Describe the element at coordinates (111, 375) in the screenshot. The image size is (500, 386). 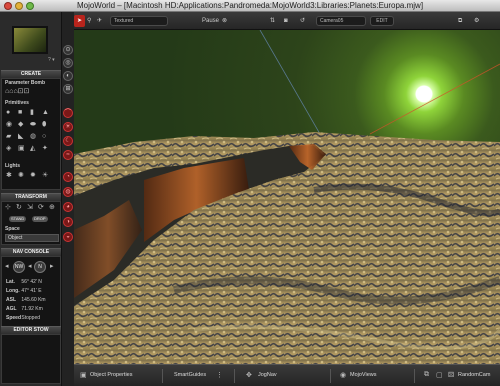
I see `object-properties-button: Object Properties` at that location.